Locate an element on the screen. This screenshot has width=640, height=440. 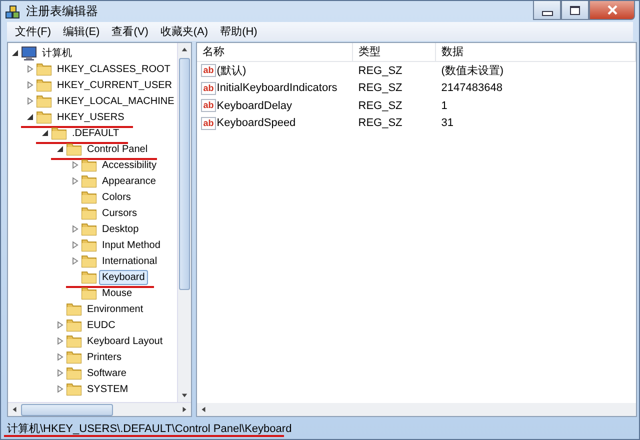
scroll-right-arrow-icon is located at coordinates (184, 409).